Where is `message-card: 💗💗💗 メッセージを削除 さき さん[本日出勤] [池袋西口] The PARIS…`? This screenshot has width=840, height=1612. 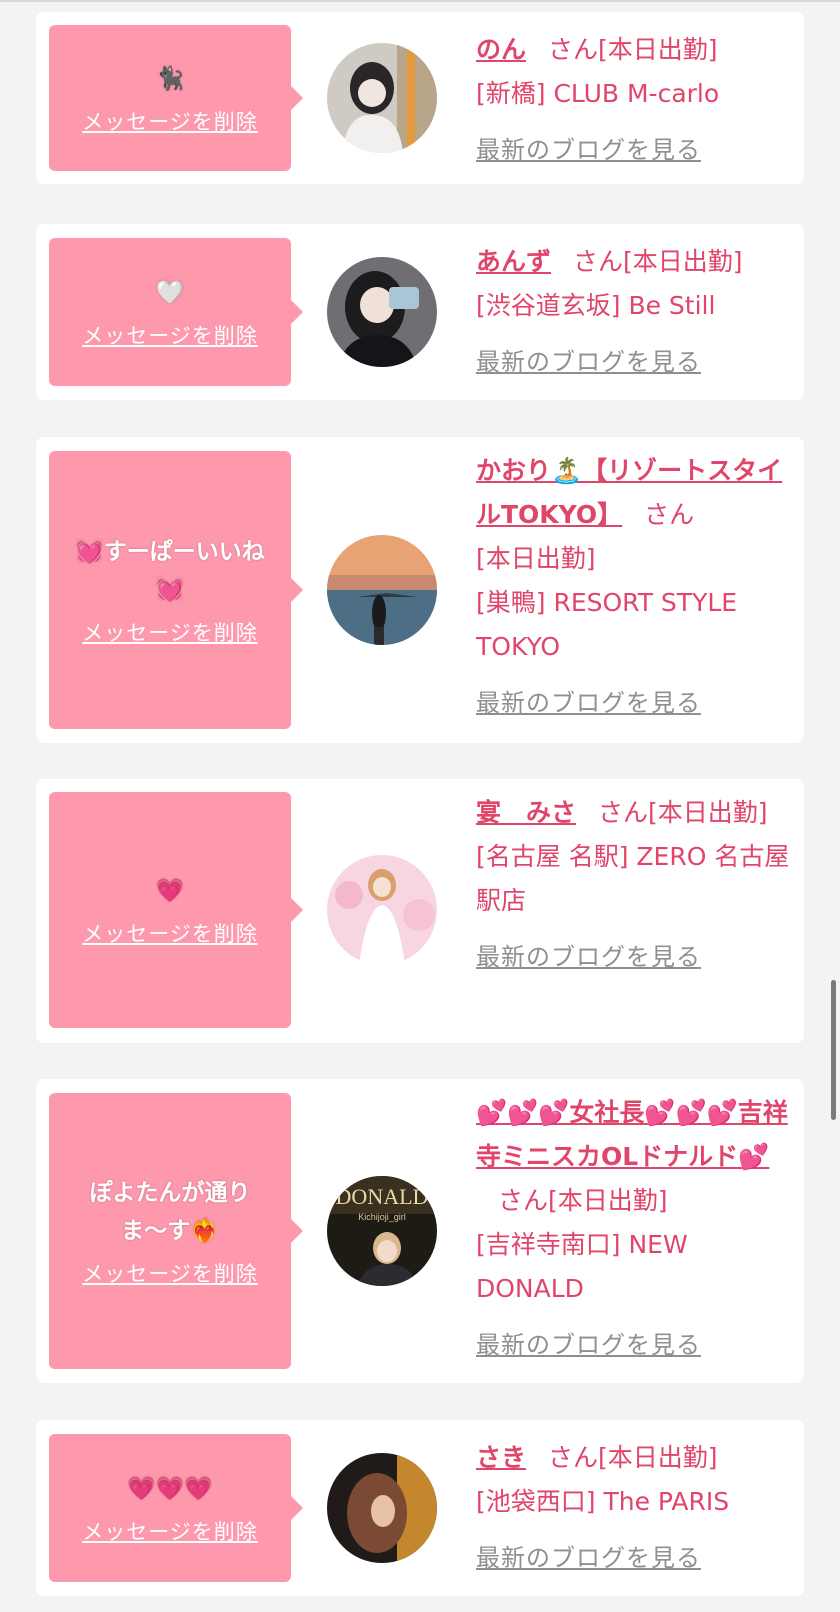
message-card: 💗💗💗 メッセージを削除 さき さん[本日出勤] [池袋西口] The PARIS… is located at coordinates (420, 1508).